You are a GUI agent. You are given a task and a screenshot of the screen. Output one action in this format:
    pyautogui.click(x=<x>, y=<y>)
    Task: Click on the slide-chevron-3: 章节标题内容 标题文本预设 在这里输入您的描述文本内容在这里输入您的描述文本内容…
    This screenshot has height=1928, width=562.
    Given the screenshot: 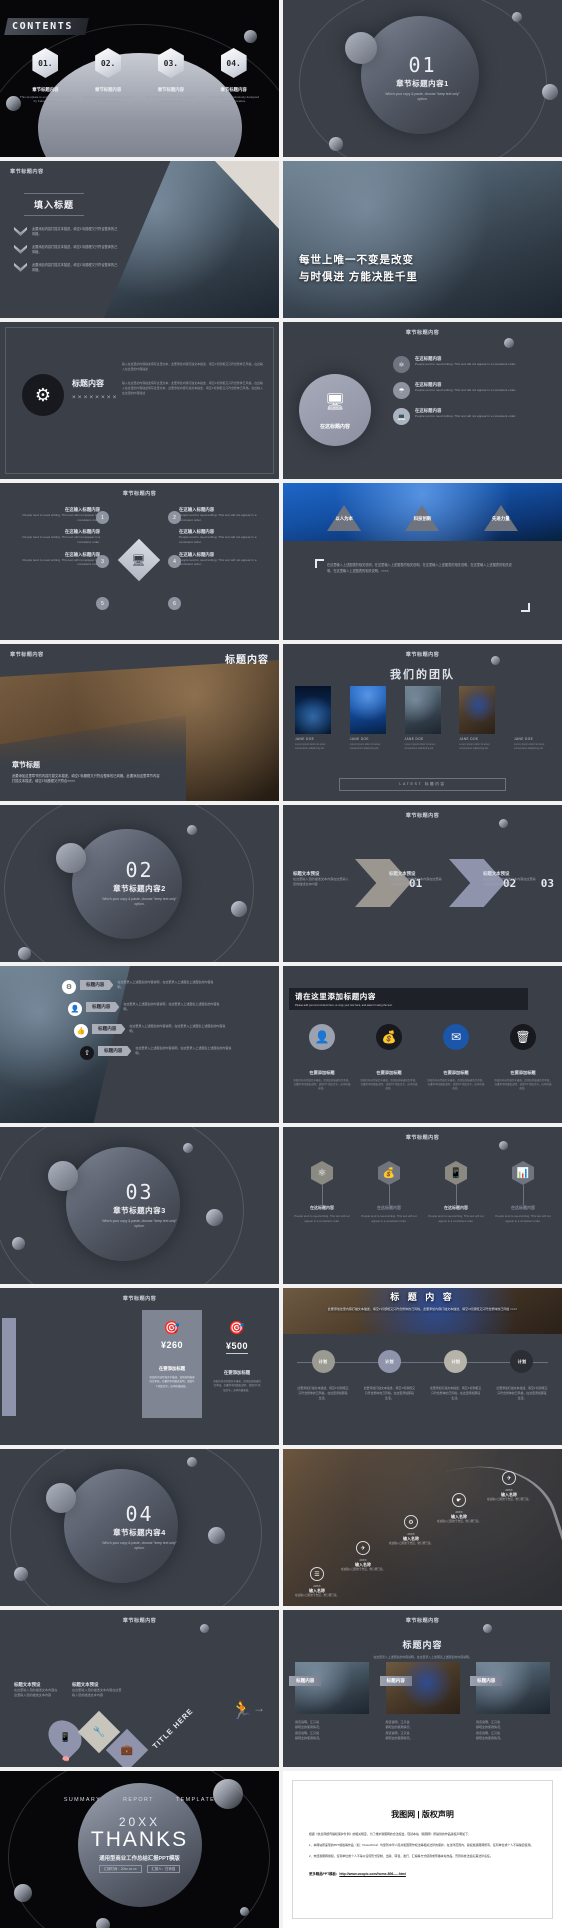 What is the action you would take?
    pyautogui.click(x=422, y=883)
    